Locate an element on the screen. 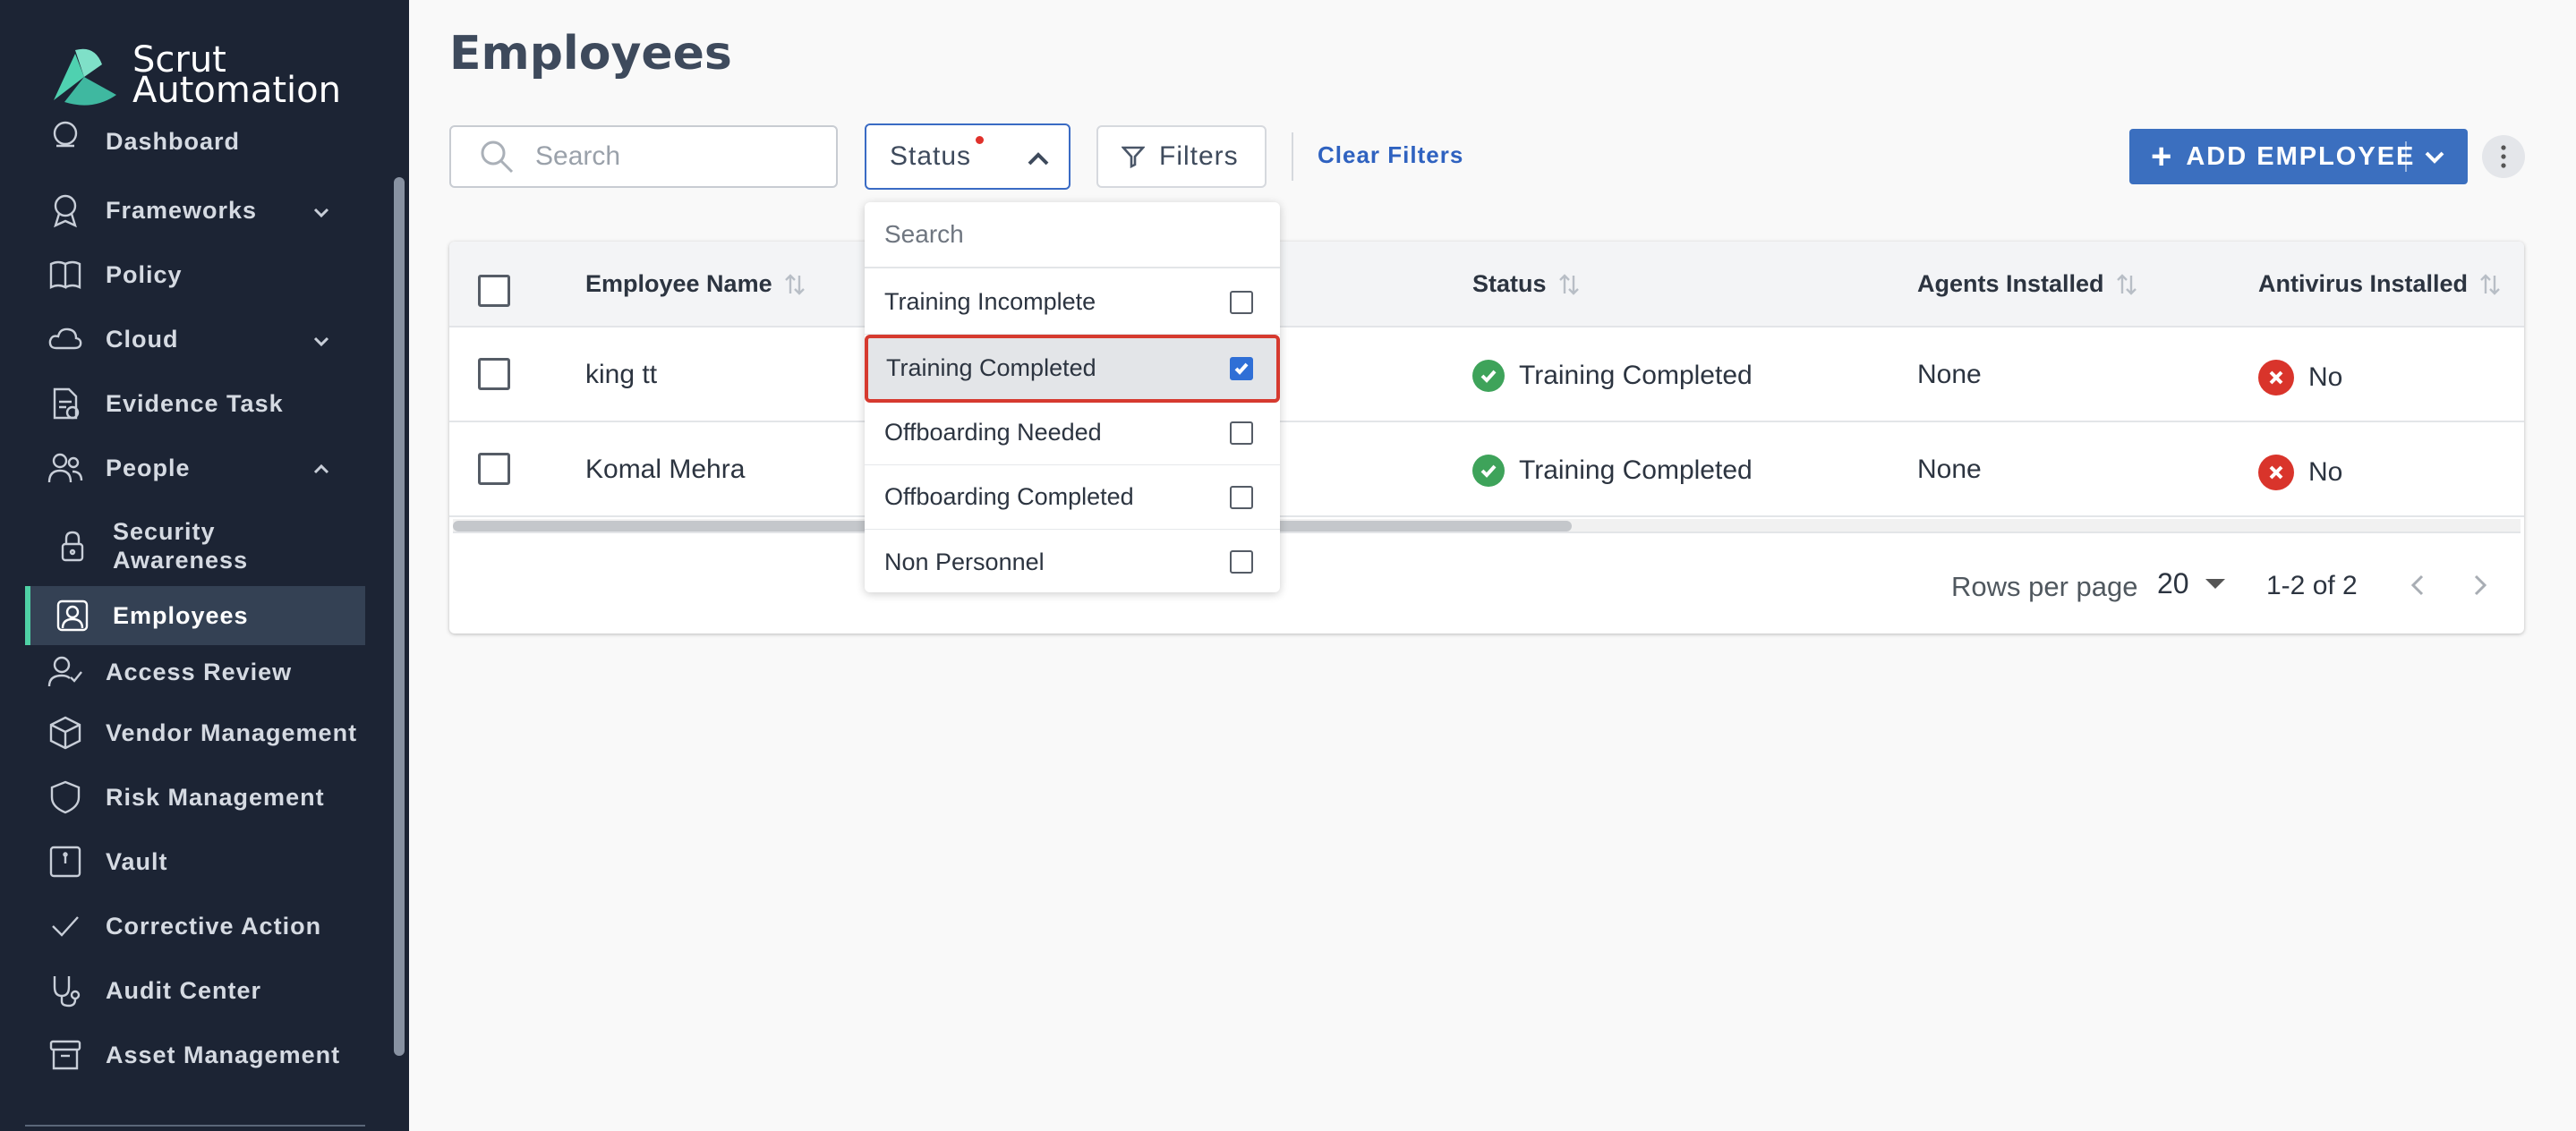 The width and height of the screenshot is (2576, 1131). user-check-icon is located at coordinates (65, 672).